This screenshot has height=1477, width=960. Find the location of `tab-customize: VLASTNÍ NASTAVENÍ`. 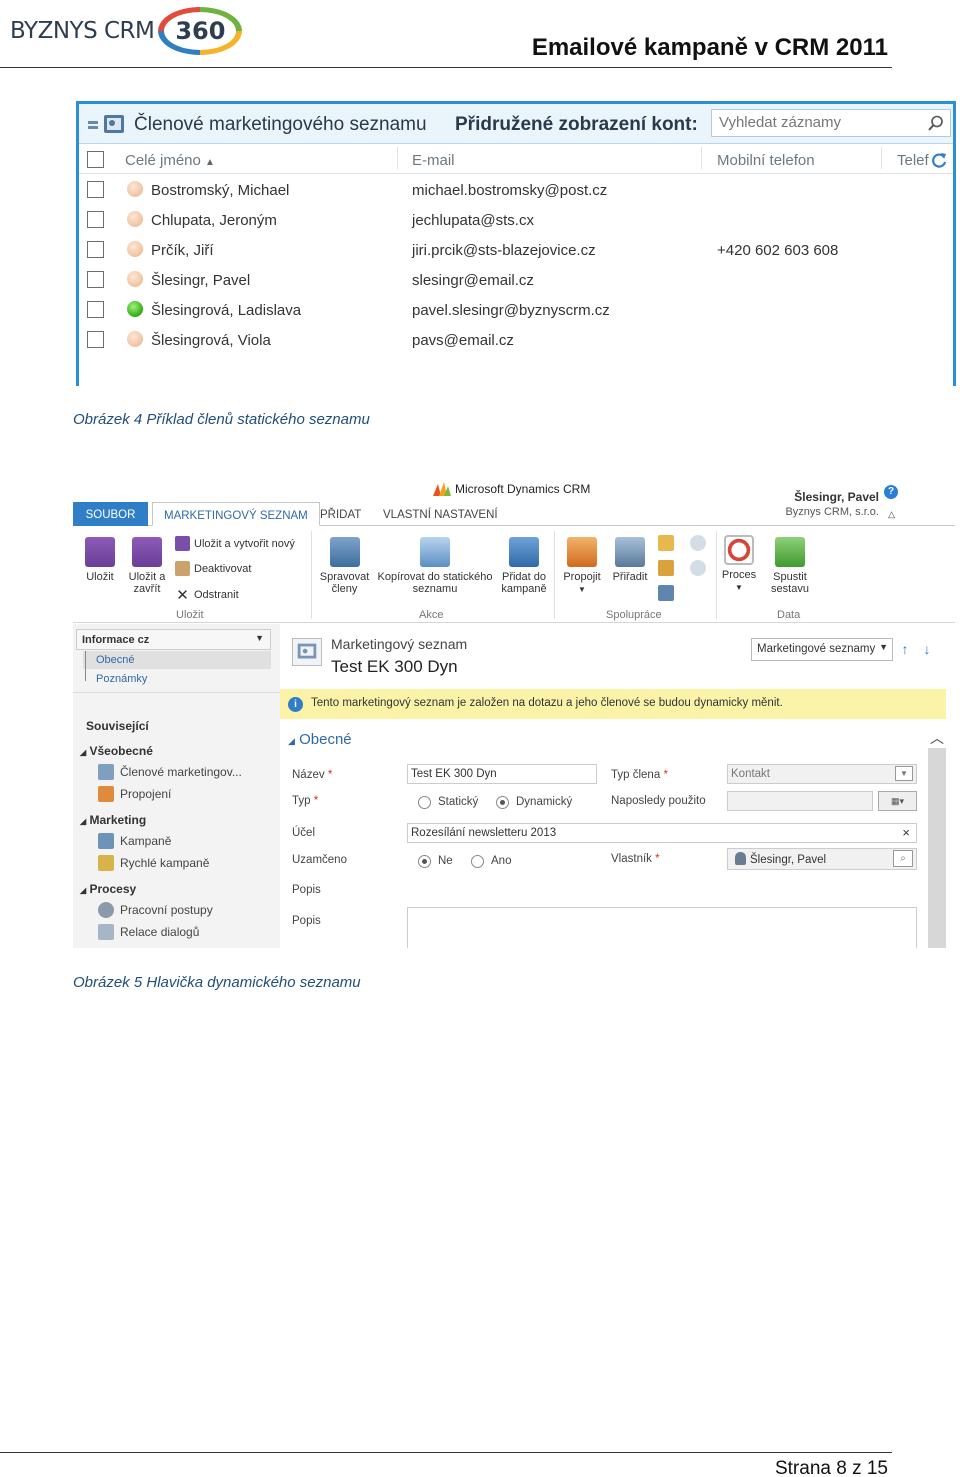

tab-customize: VLASTNÍ NASTAVENÍ is located at coordinates (440, 514).